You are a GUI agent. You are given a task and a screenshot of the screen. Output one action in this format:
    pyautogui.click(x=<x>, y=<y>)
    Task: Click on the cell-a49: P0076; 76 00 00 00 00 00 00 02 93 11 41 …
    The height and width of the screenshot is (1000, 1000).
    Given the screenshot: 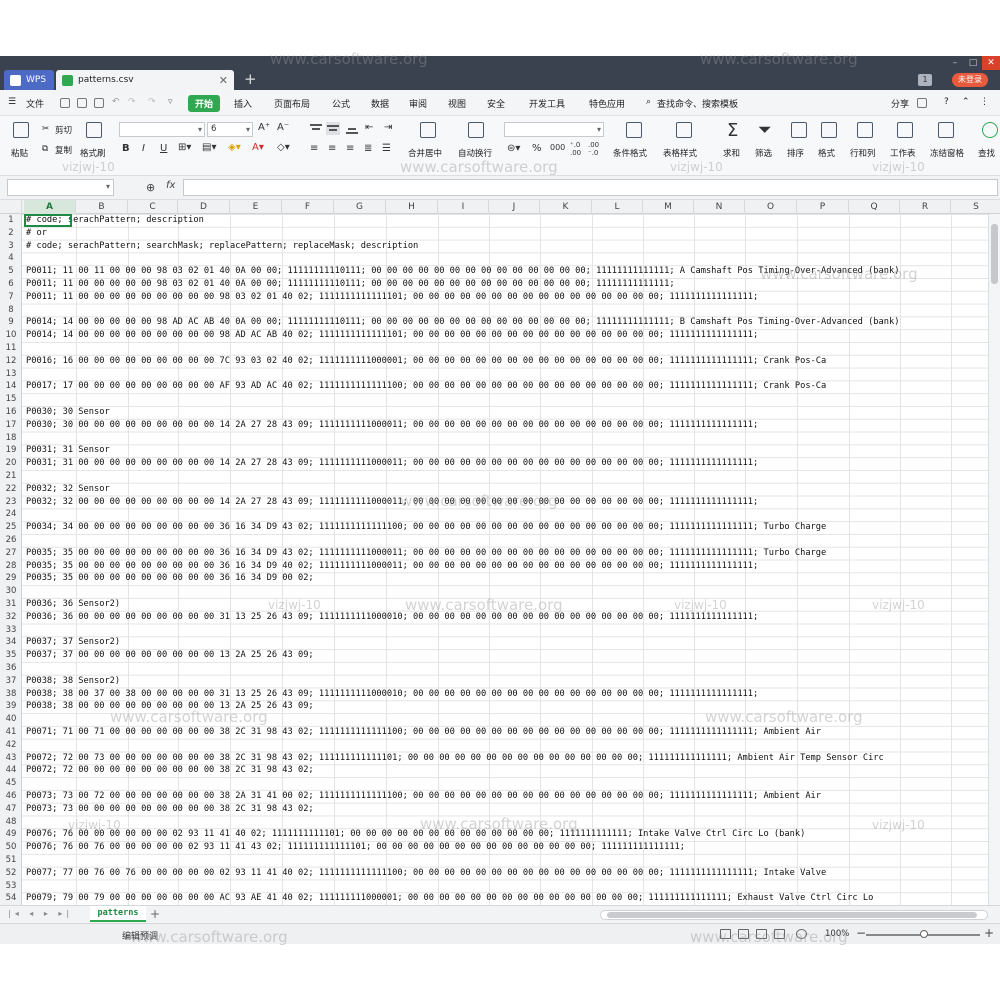 What is the action you would take?
    pyautogui.click(x=415, y=834)
    